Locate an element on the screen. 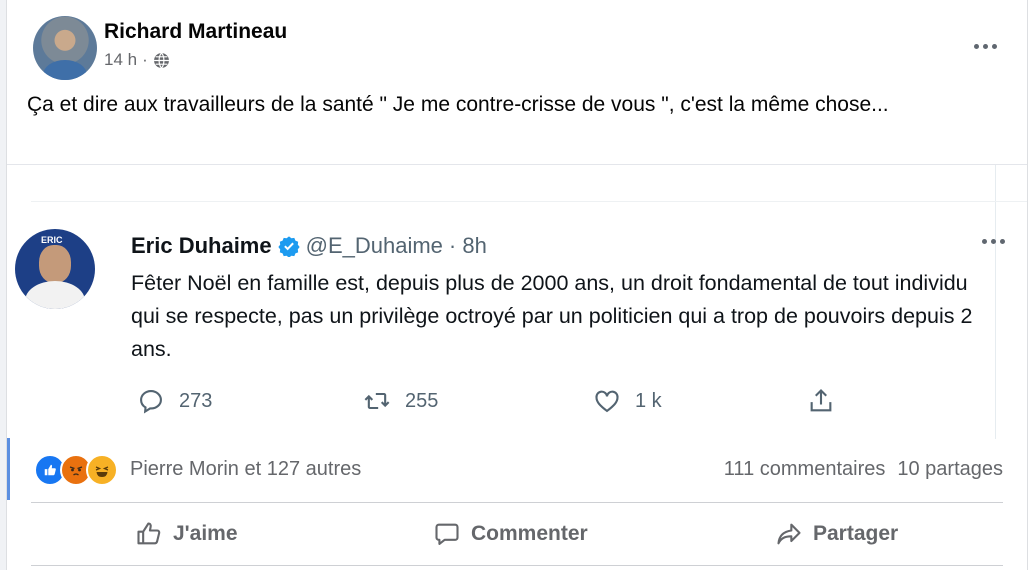 The height and width of the screenshot is (570, 1028). verified-icon is located at coordinates (288, 246).